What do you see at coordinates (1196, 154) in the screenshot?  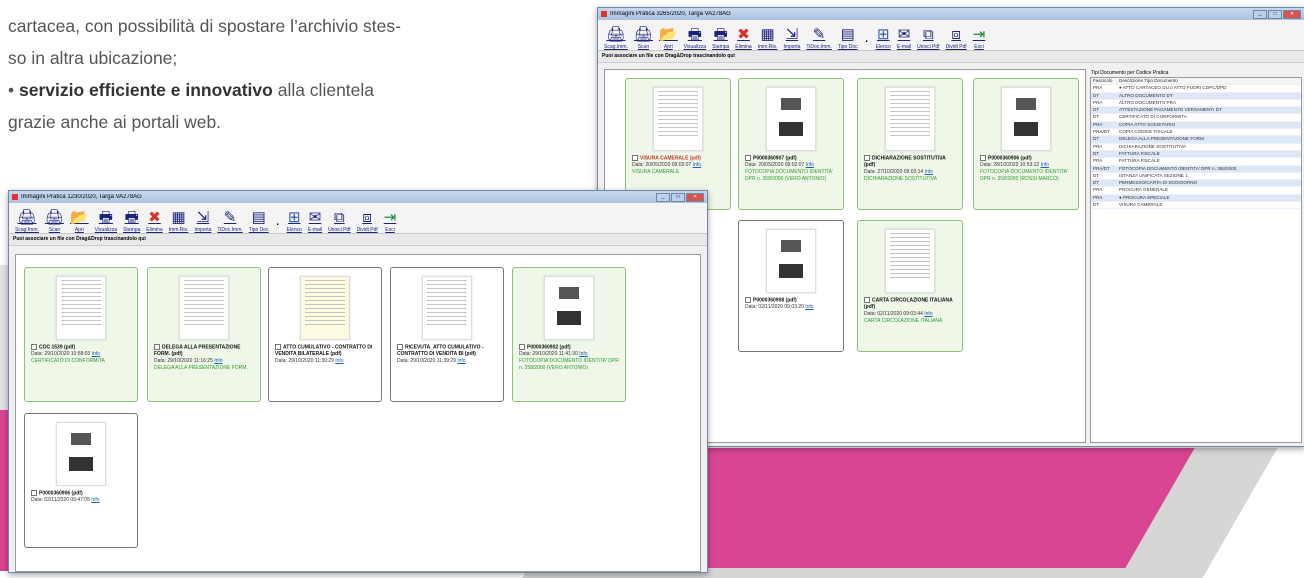 I see `table-row: DT FATTURA FISCALE` at bounding box center [1196, 154].